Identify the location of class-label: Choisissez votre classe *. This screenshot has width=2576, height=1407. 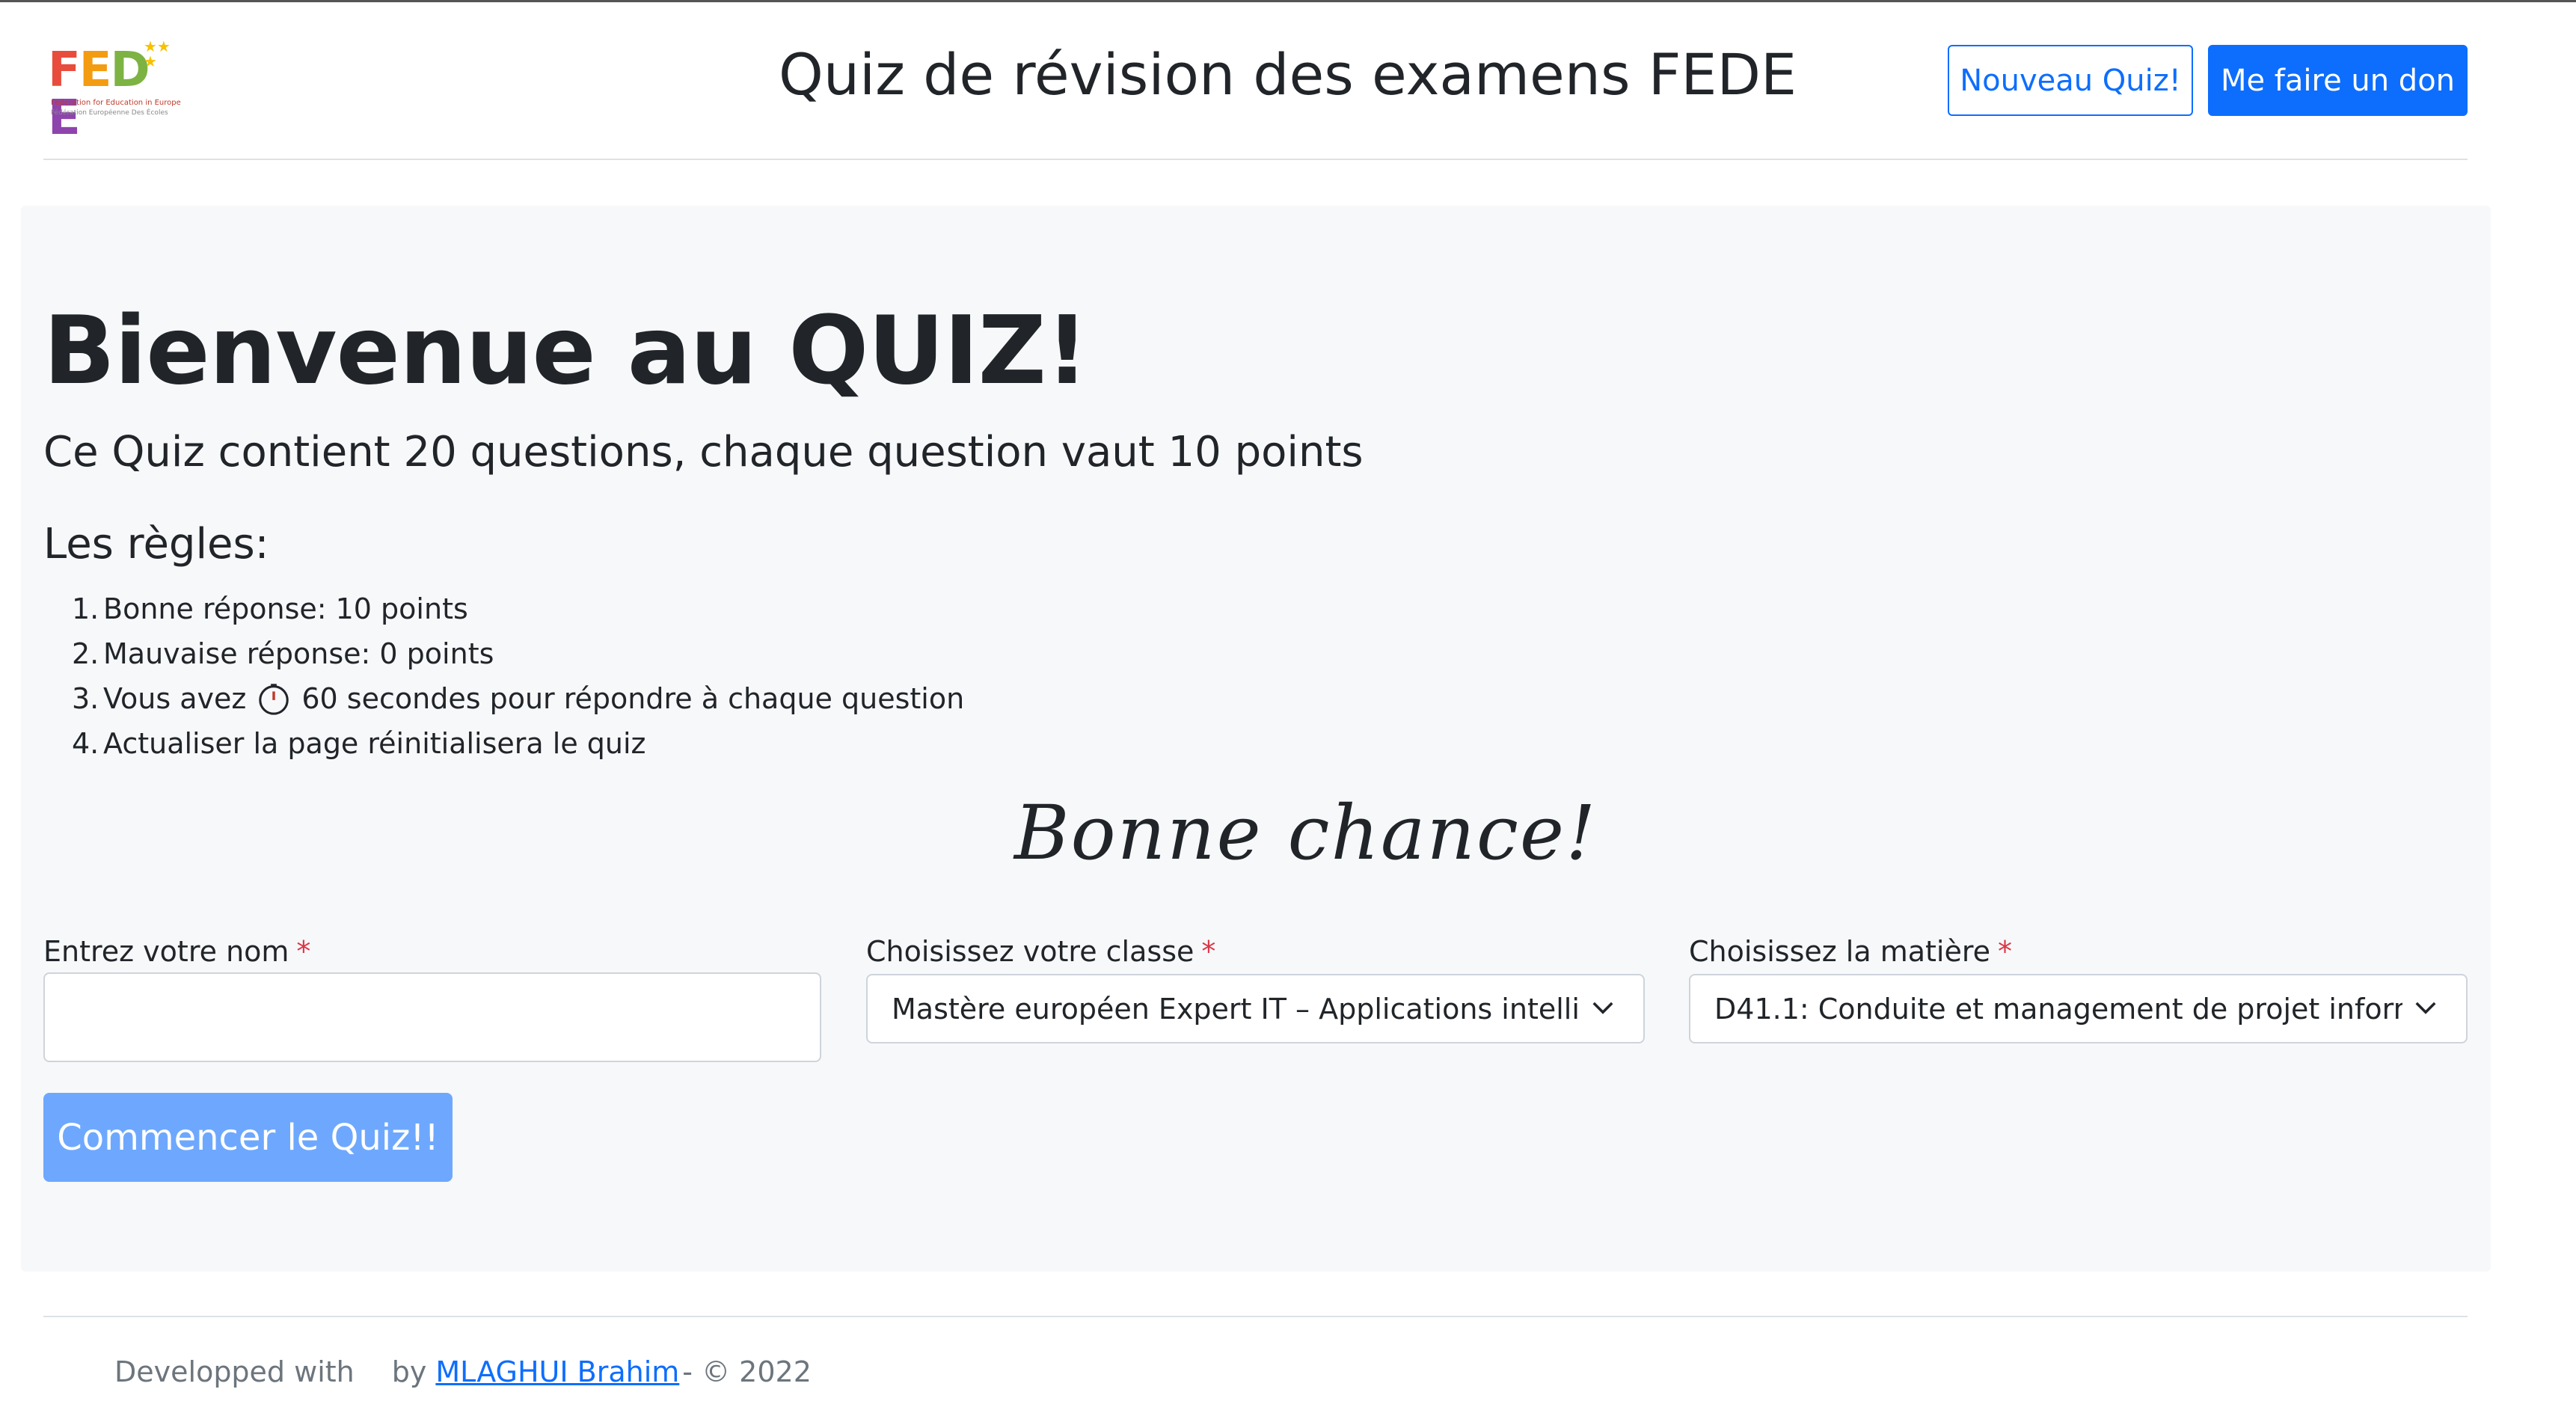
(1040, 952).